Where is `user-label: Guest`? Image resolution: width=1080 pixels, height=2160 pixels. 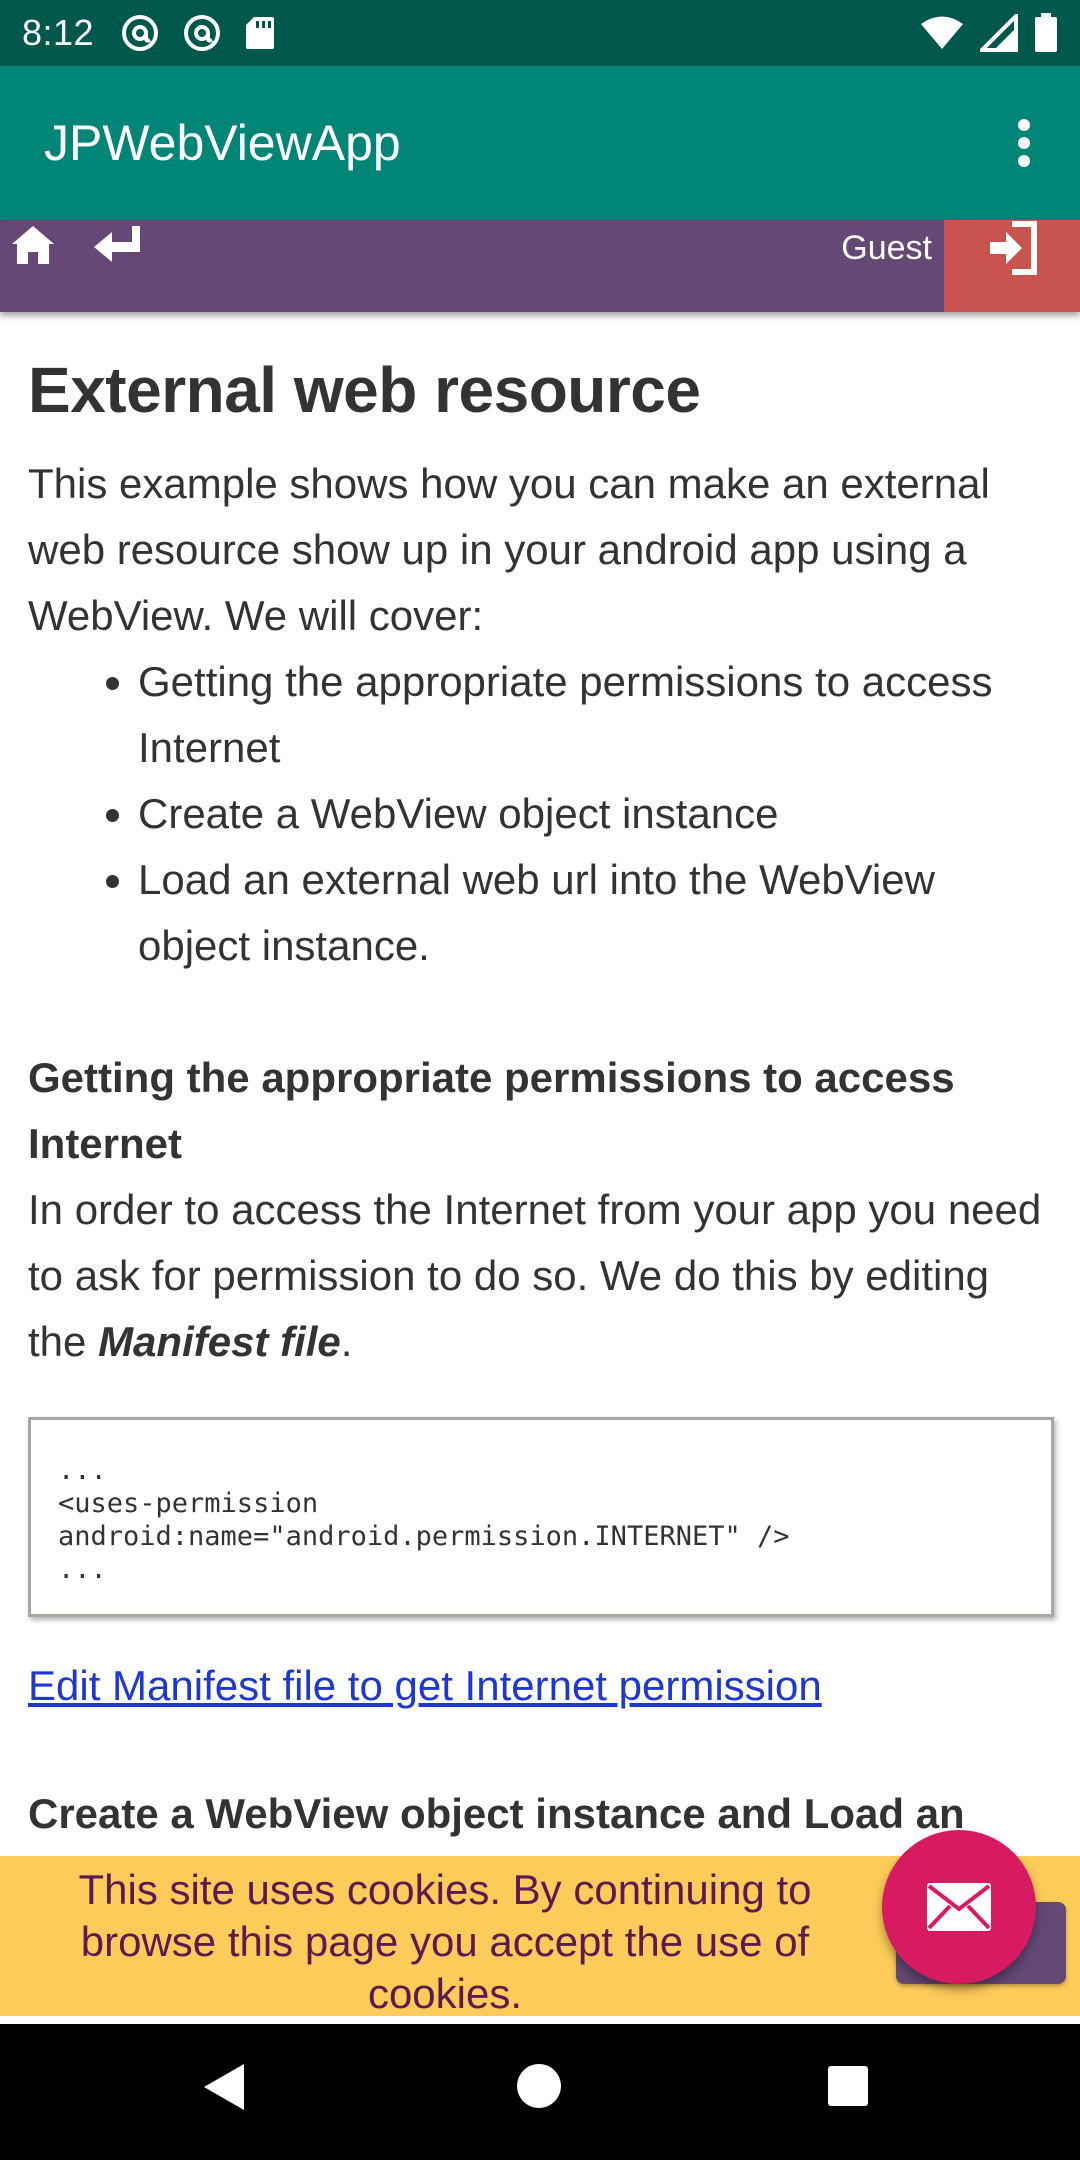
user-label: Guest is located at coordinates (886, 248).